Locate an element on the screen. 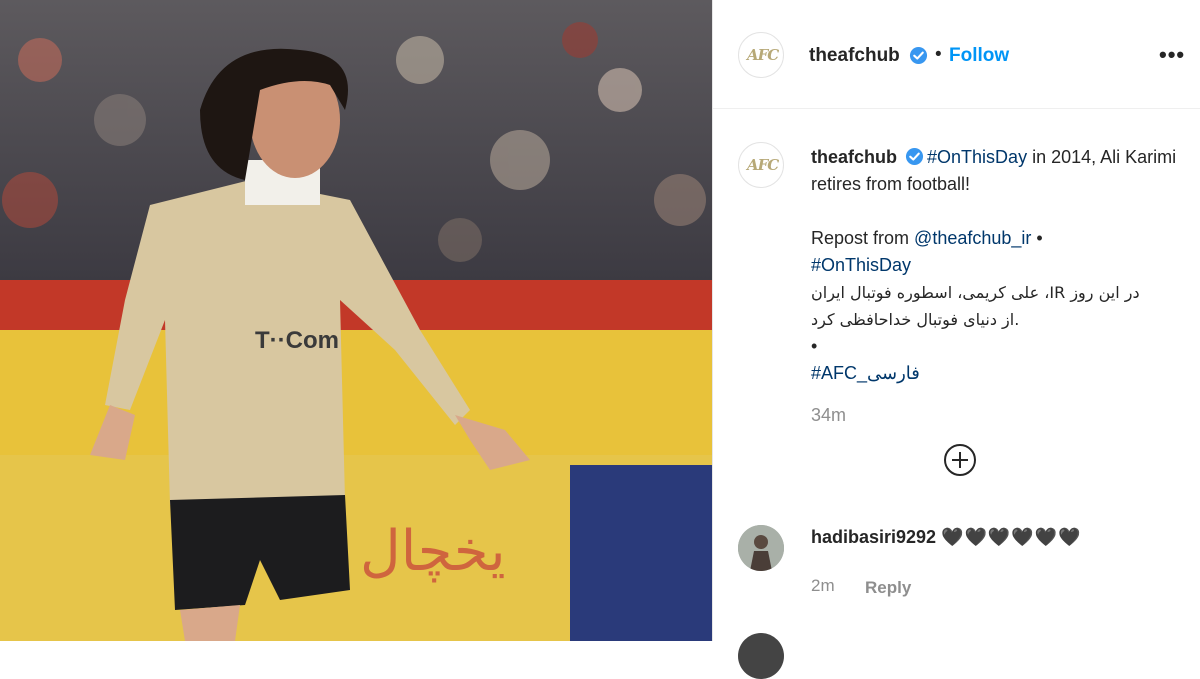 This screenshot has width=1200, height=679. commenter-username: hadibasiri9292 is located at coordinates (873, 537).